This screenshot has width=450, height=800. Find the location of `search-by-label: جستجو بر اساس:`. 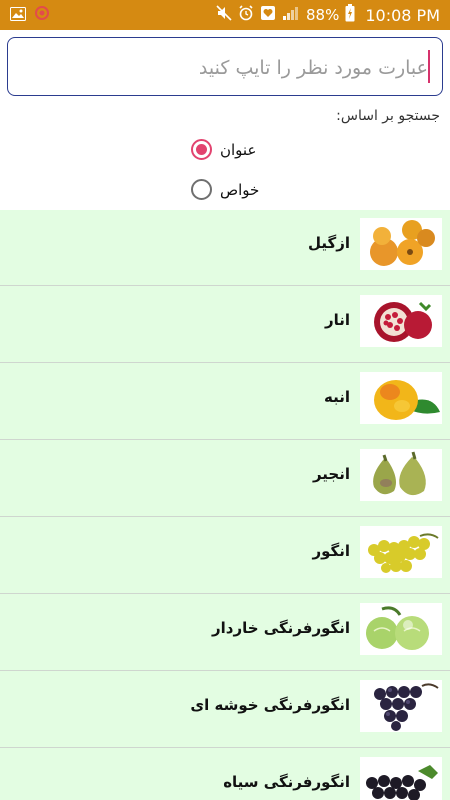

search-by-label: جستجو بر اساس: is located at coordinates (388, 116).